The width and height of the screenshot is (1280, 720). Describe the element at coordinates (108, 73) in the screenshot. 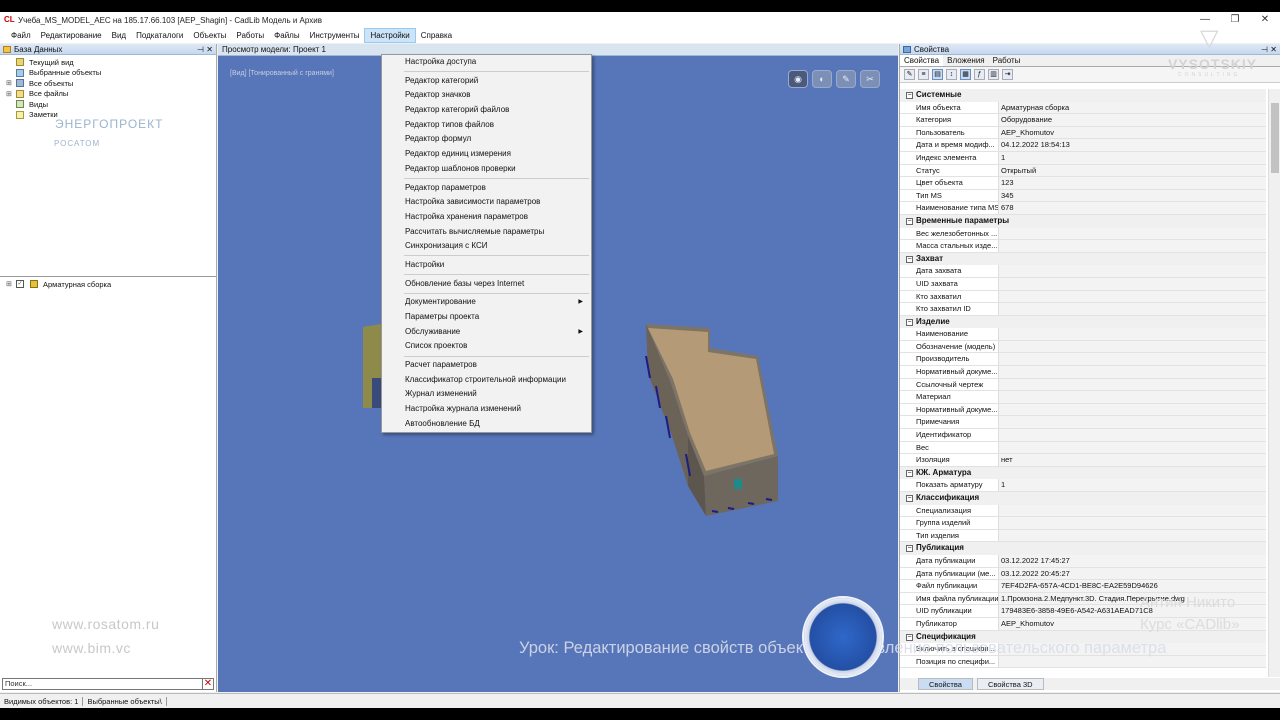

I see `tree-item-selected-objects: Выбранные объекты` at that location.